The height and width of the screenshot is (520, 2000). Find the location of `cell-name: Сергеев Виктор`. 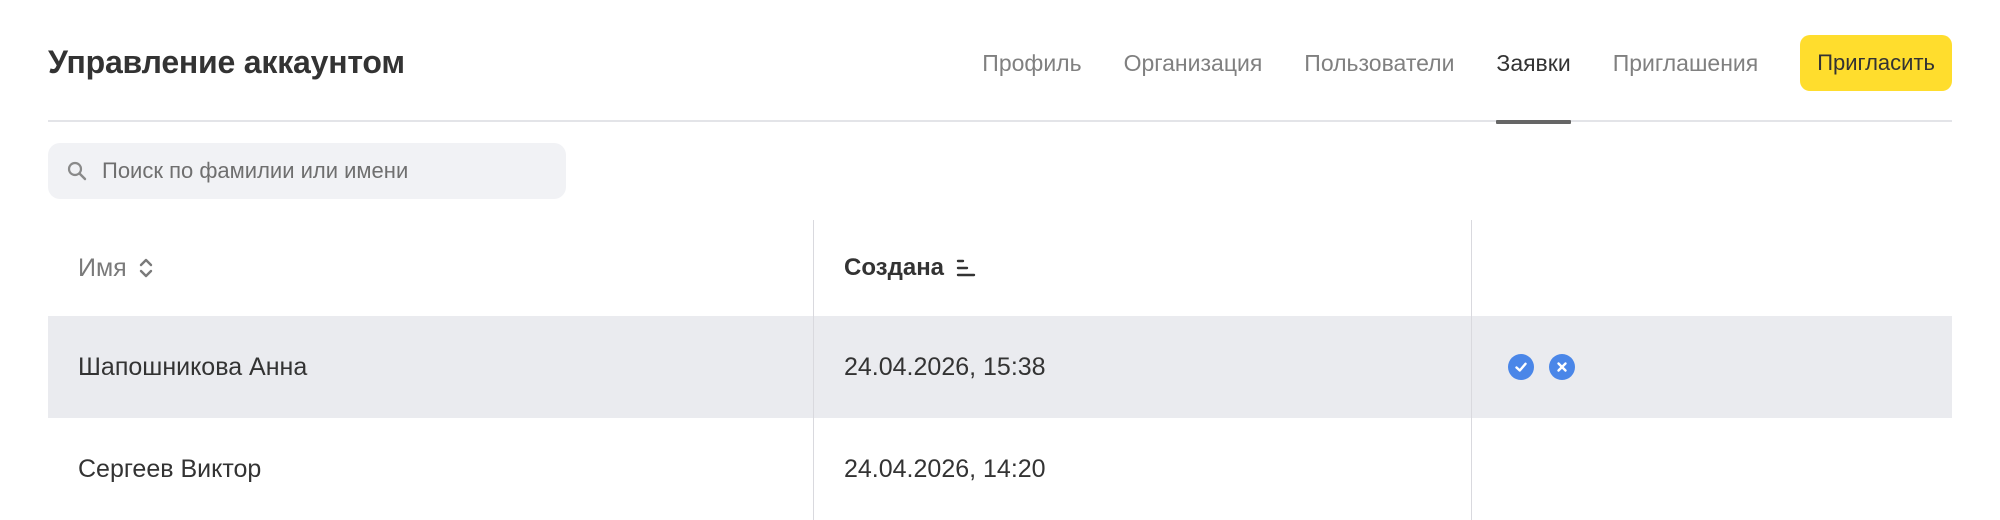

cell-name: Сергеев Виктор is located at coordinates (431, 469).